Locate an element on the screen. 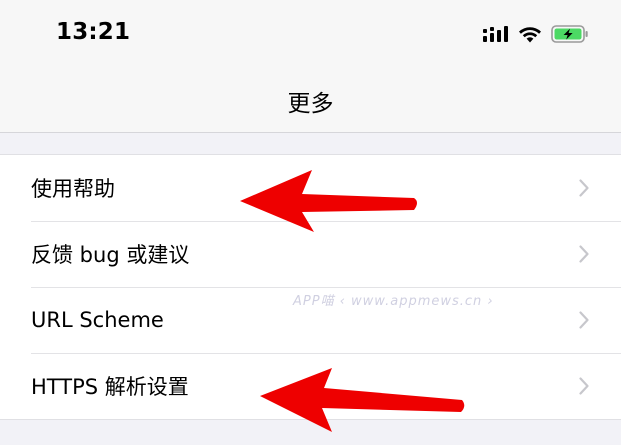  signal-icon is located at coordinates (495, 34).